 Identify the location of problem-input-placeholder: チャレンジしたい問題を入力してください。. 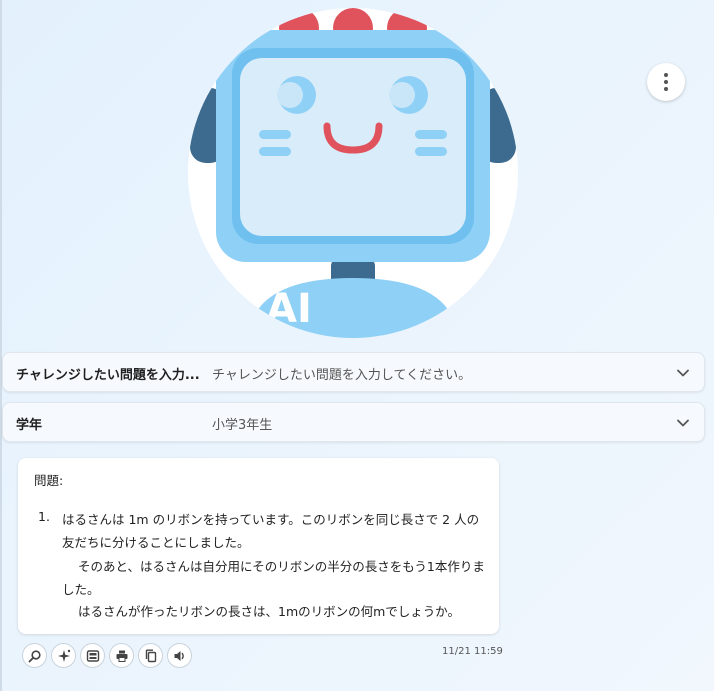
(342, 375).